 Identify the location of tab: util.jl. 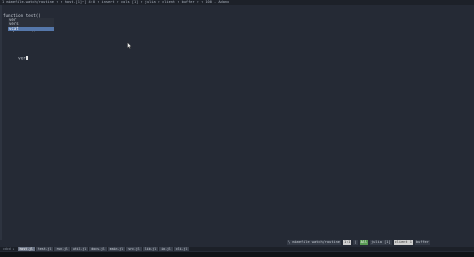
(79, 249).